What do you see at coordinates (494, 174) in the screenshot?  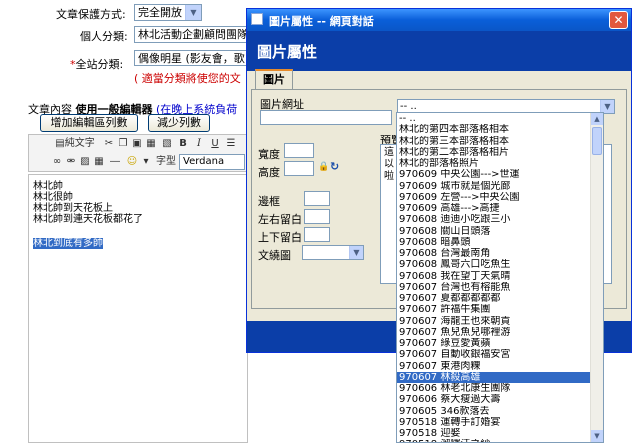 I see `url-option-item: 970609 中央公園--->世運` at bounding box center [494, 174].